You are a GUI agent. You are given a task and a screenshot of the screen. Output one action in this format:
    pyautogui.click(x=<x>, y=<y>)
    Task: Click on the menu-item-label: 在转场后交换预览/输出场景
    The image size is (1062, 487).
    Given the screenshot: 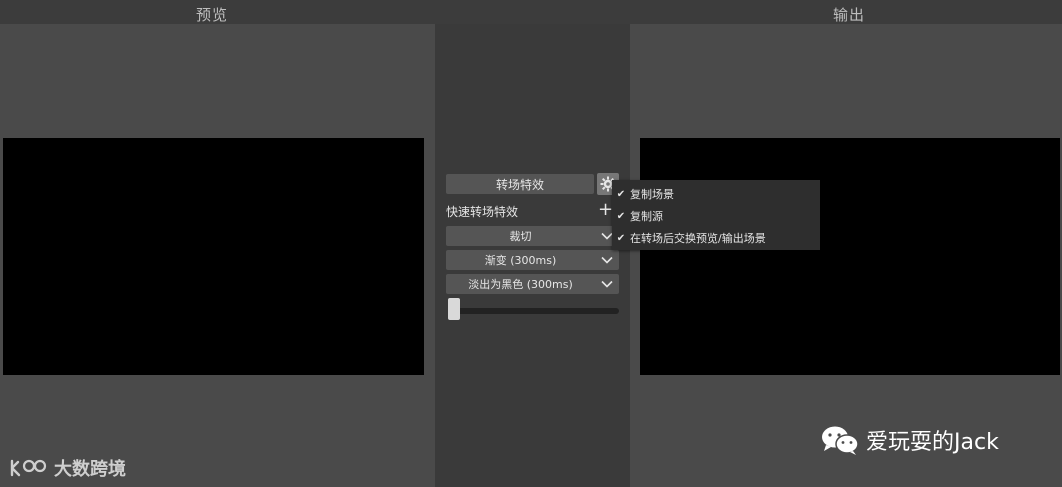 What is the action you would take?
    pyautogui.click(x=698, y=238)
    